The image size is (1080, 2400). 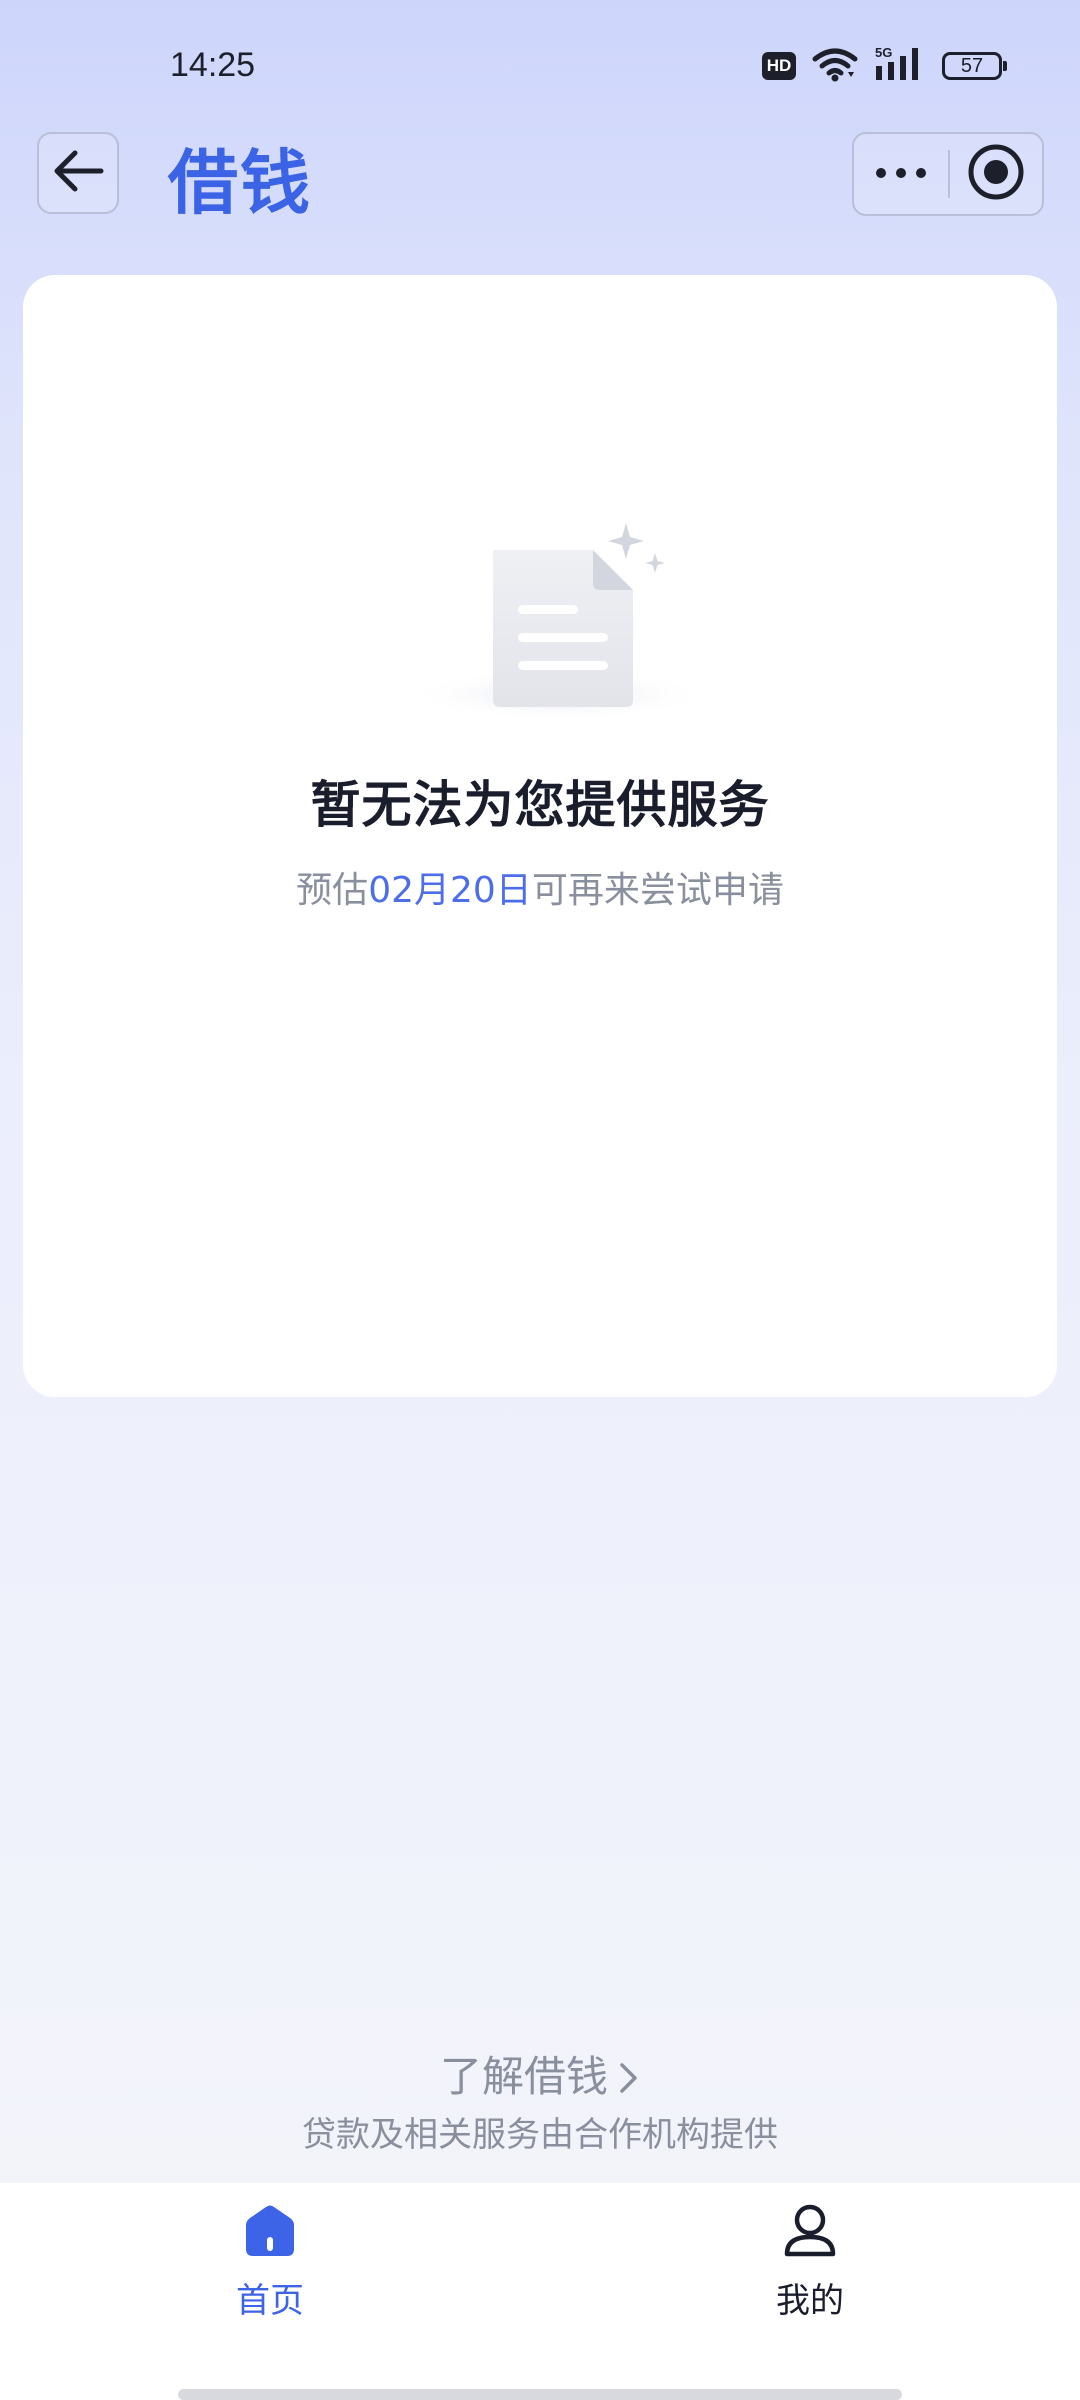 What do you see at coordinates (450, 890) in the screenshot?
I see `retry-date: 02月20日` at bounding box center [450, 890].